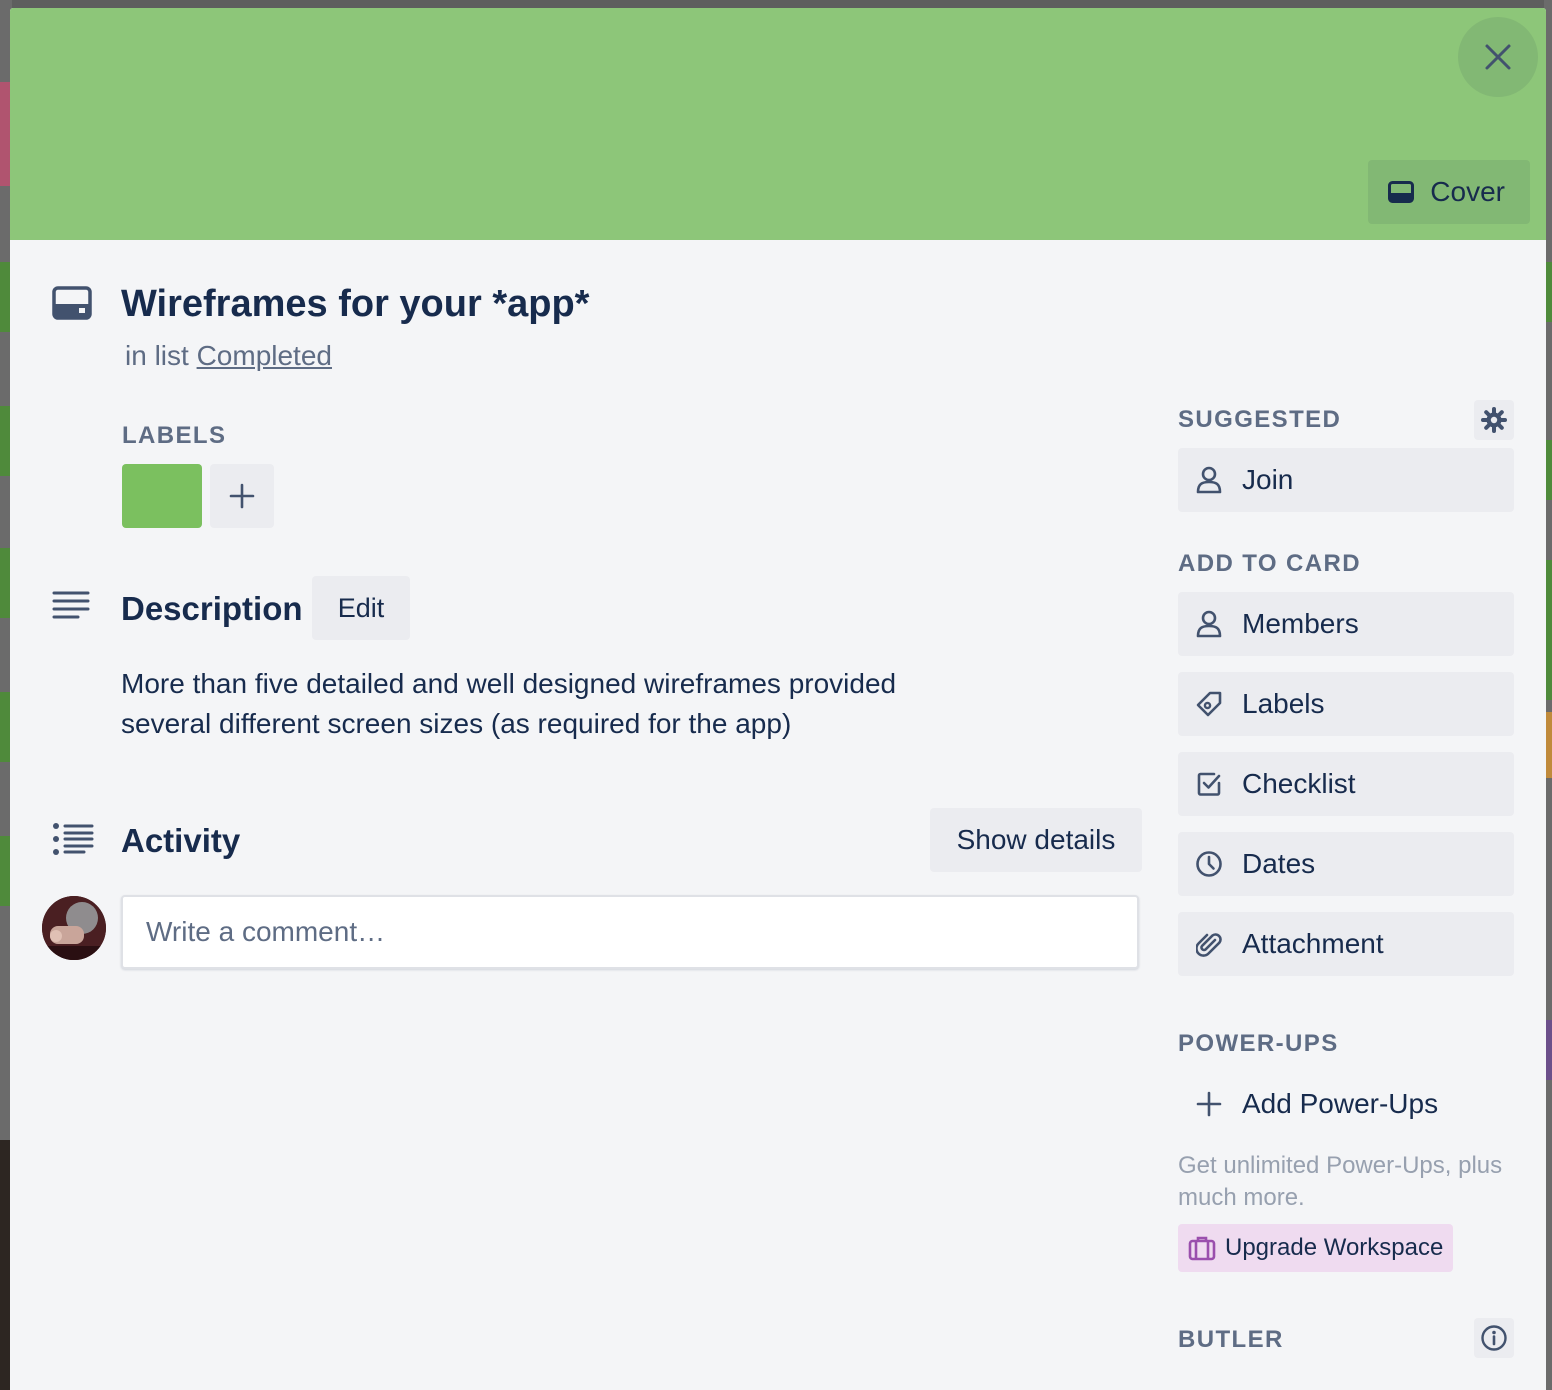 The image size is (1552, 1390). What do you see at coordinates (1202, 1248) in the screenshot?
I see `briefcase-icon` at bounding box center [1202, 1248].